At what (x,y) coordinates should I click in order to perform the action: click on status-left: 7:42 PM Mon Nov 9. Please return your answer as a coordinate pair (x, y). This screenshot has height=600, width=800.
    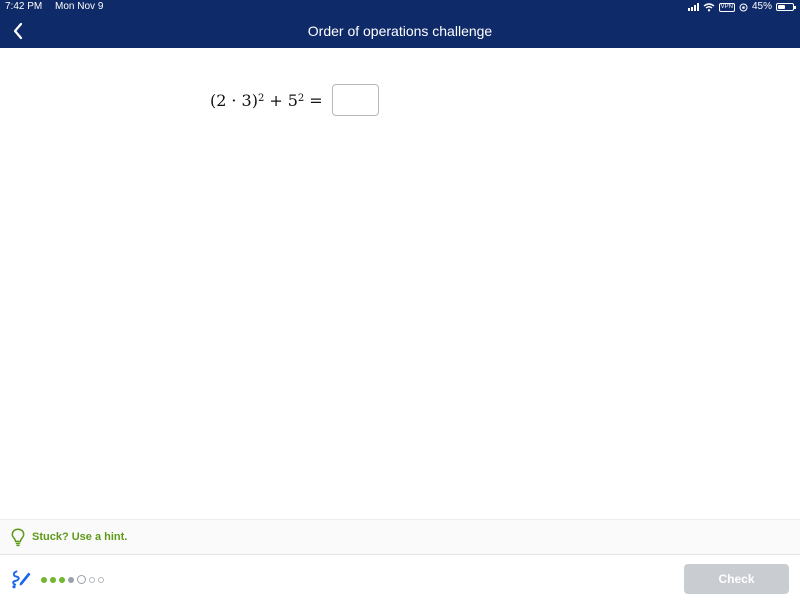
    Looking at the image, I should click on (54, 7).